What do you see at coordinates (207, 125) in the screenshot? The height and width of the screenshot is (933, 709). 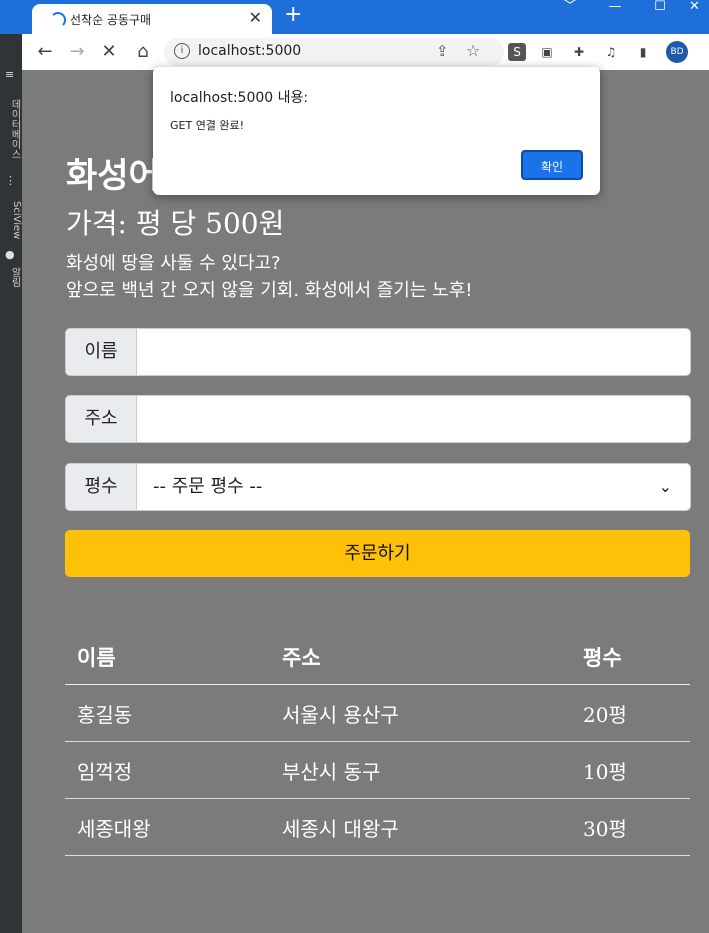 I see `dialog-message: GET 연결 완료!` at bounding box center [207, 125].